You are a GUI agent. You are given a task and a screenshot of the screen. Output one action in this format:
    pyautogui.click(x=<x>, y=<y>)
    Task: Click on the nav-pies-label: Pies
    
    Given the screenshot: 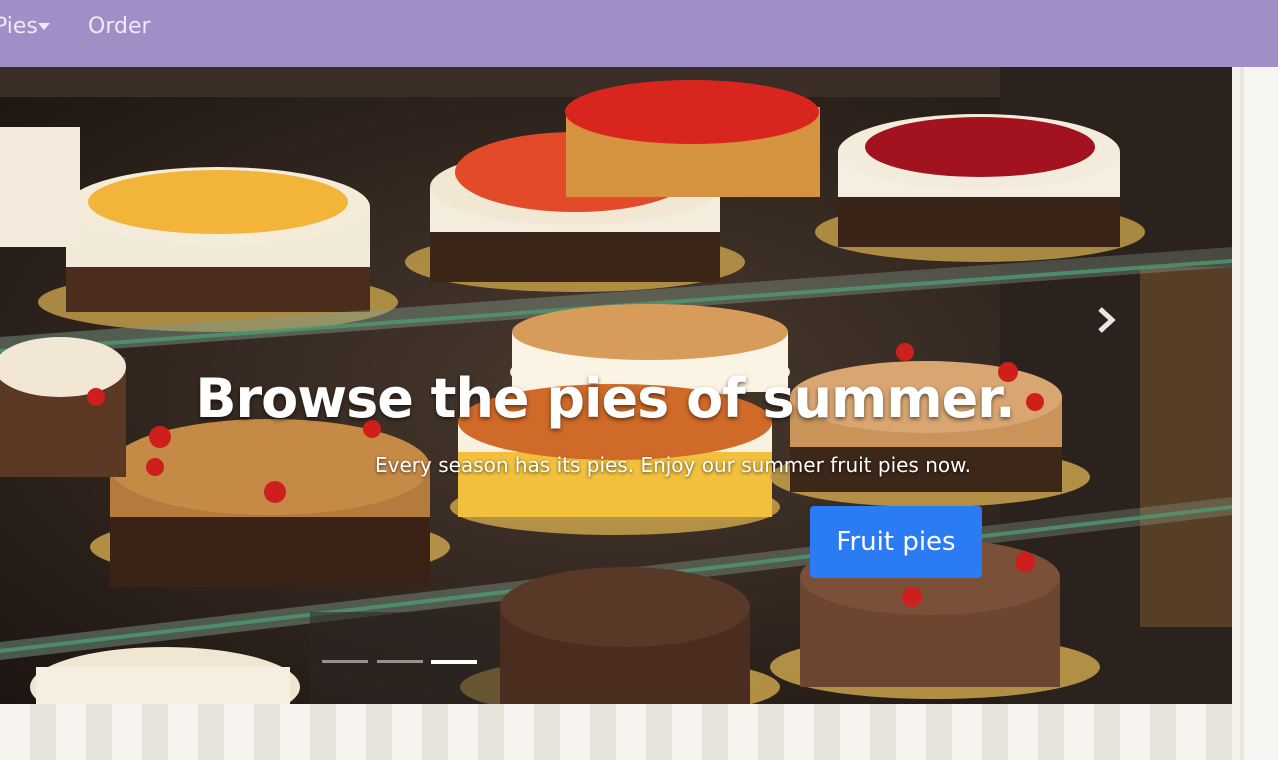 What is the action you would take?
    pyautogui.click(x=19, y=26)
    